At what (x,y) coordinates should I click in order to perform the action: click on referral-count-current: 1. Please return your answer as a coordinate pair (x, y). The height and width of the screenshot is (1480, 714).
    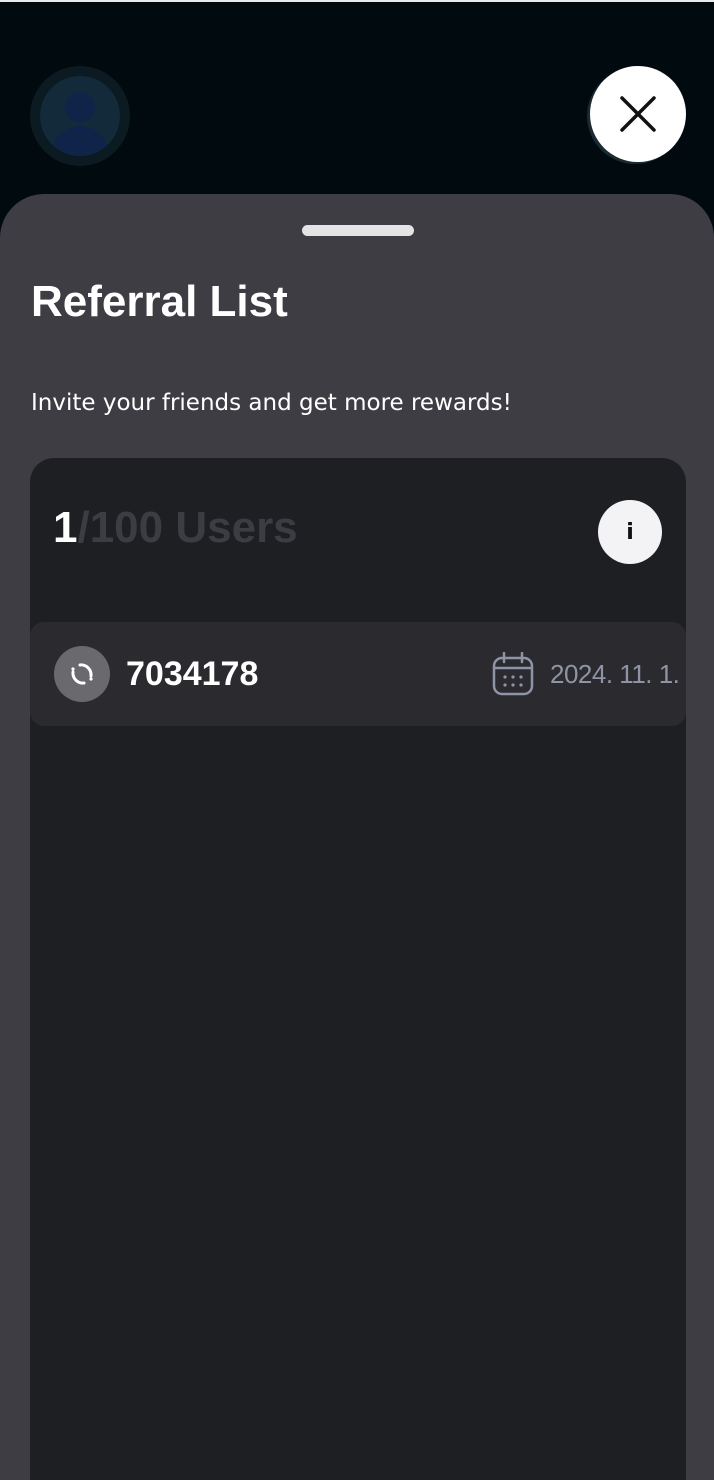
    Looking at the image, I should click on (65, 527).